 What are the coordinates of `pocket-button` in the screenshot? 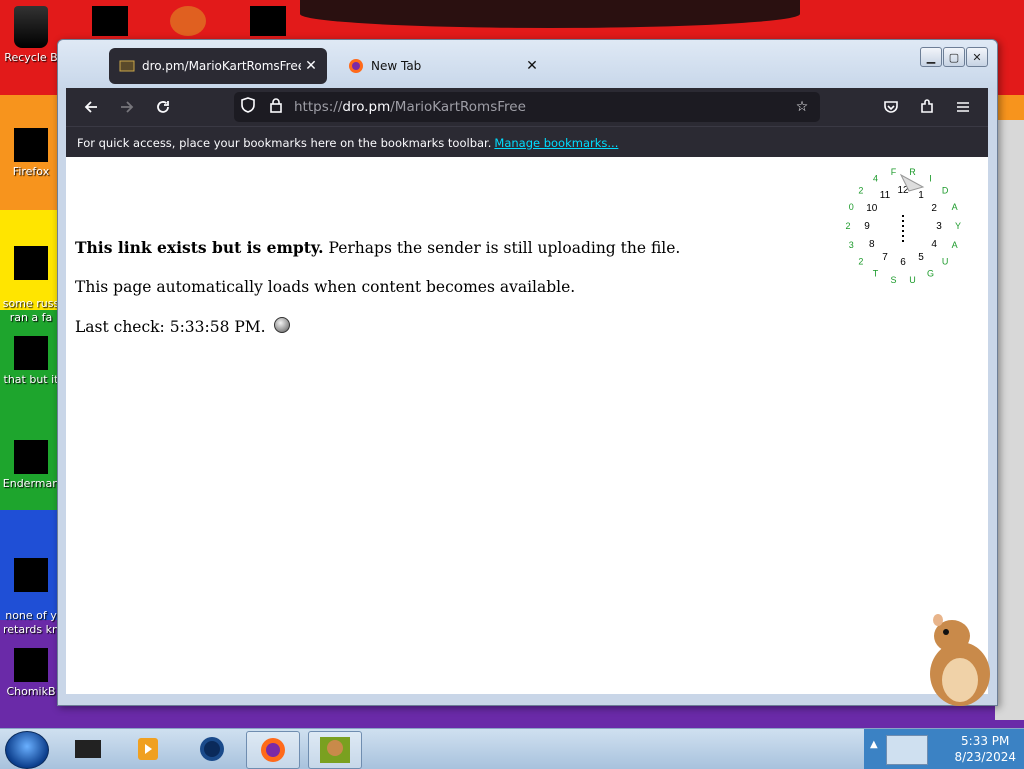 It's located at (891, 107).